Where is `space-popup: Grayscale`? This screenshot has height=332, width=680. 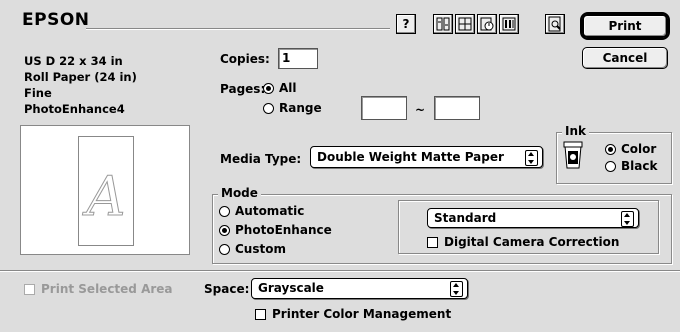 space-popup: Grayscale is located at coordinates (359, 288).